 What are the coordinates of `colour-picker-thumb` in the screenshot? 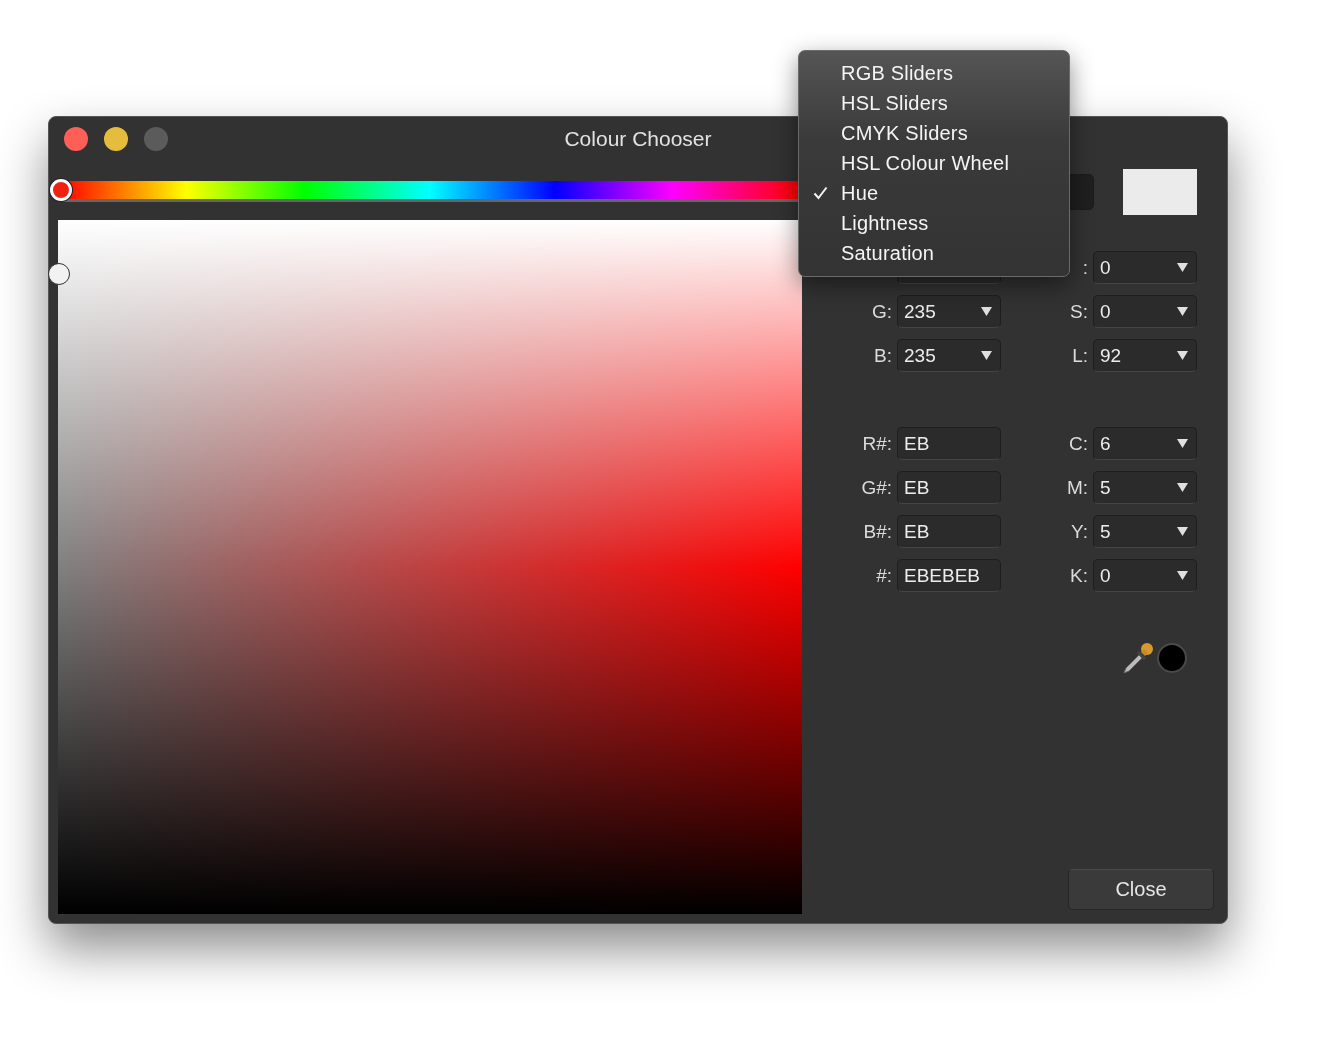 It's located at (59, 274).